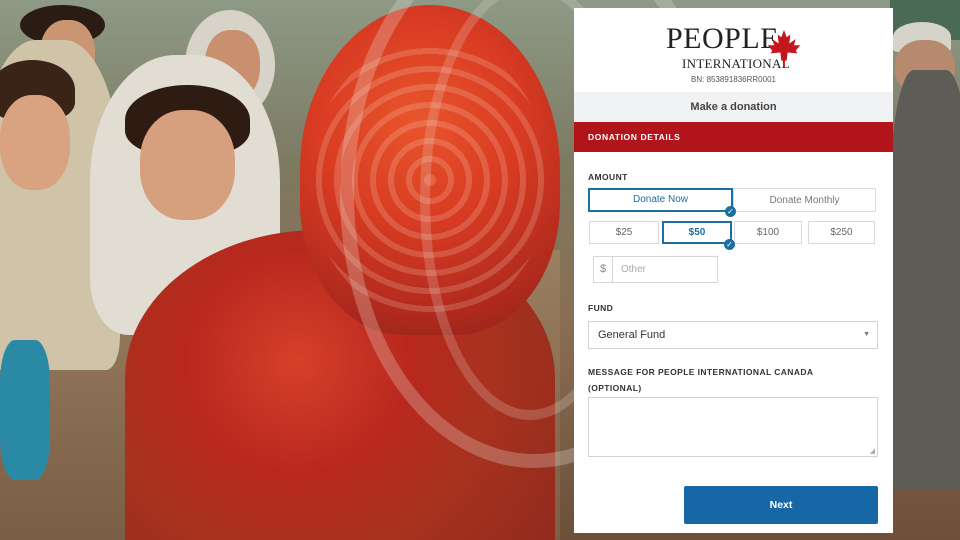 This screenshot has width=960, height=540. Describe the element at coordinates (733, 79) in the screenshot. I see `business-number: BN: 853891836RR0001` at that location.